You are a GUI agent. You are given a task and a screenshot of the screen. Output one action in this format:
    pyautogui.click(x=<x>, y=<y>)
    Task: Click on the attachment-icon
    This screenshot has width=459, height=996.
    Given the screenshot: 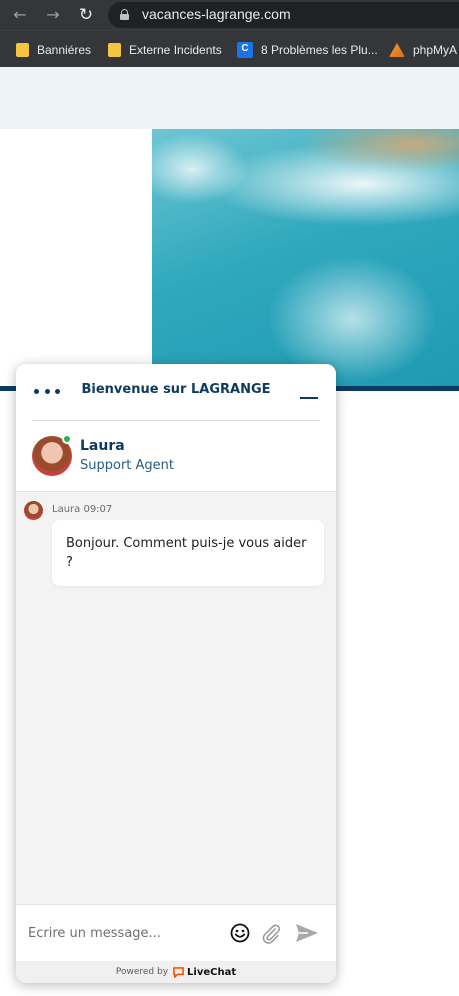 What is the action you would take?
    pyautogui.click(x=271, y=934)
    